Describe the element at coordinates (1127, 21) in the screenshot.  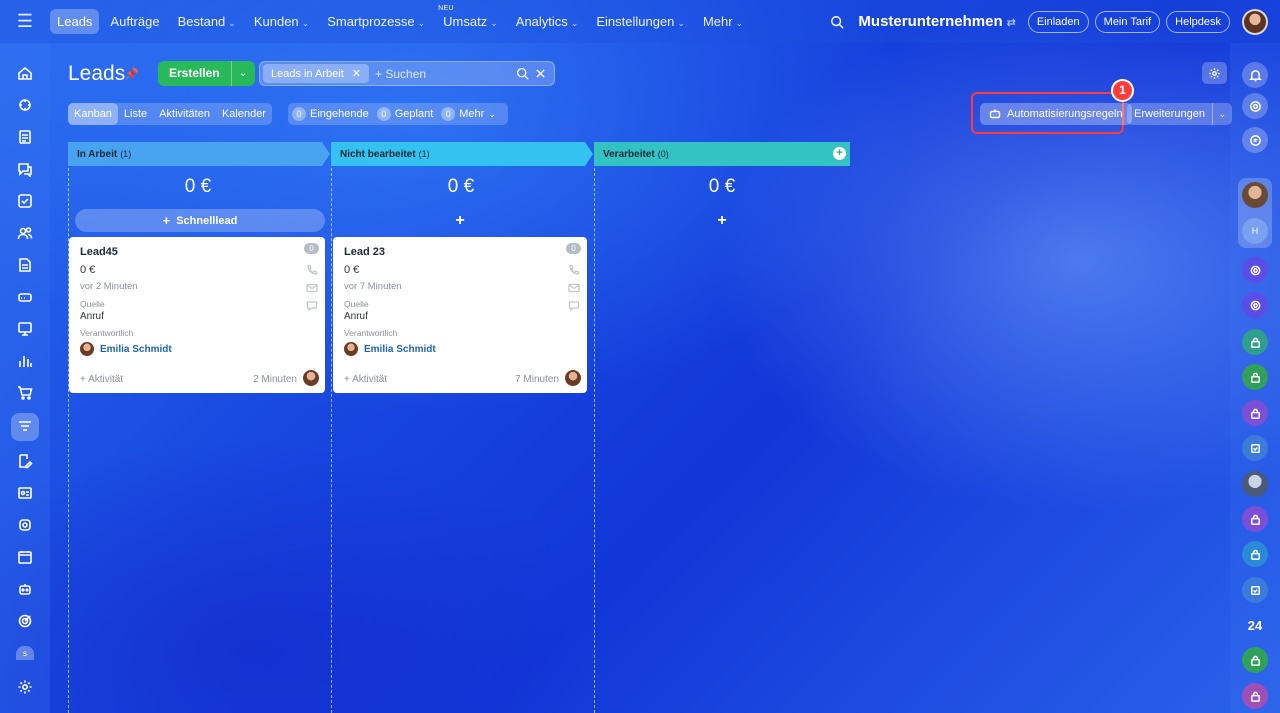
I see `plan-button: Mein Tarif` at that location.